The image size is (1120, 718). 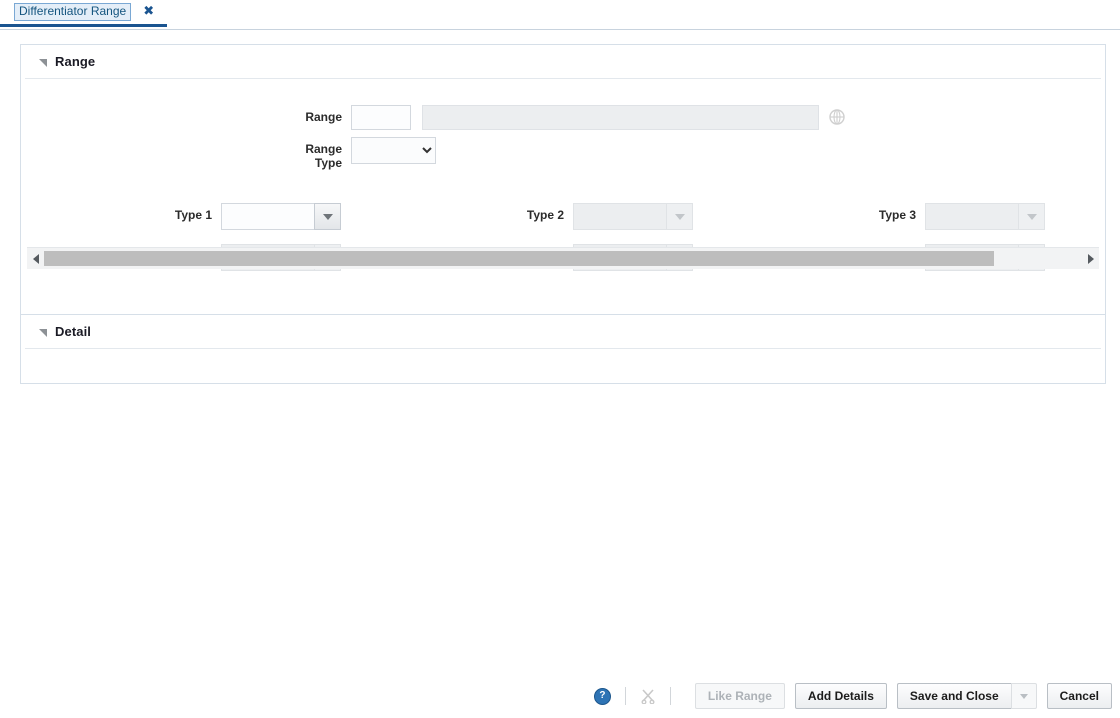 I want to click on type-3-dropdown-icon, so click(x=1031, y=216).